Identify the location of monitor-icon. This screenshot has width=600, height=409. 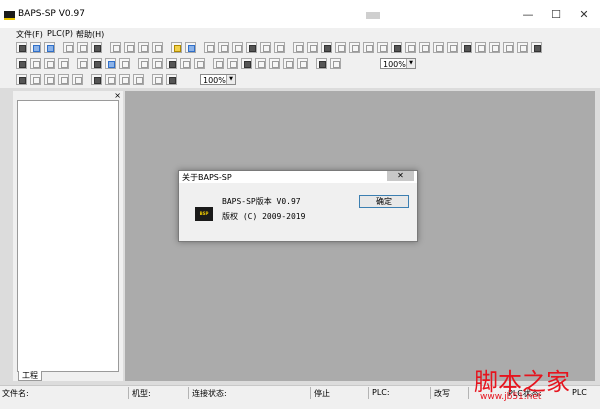
(190, 47).